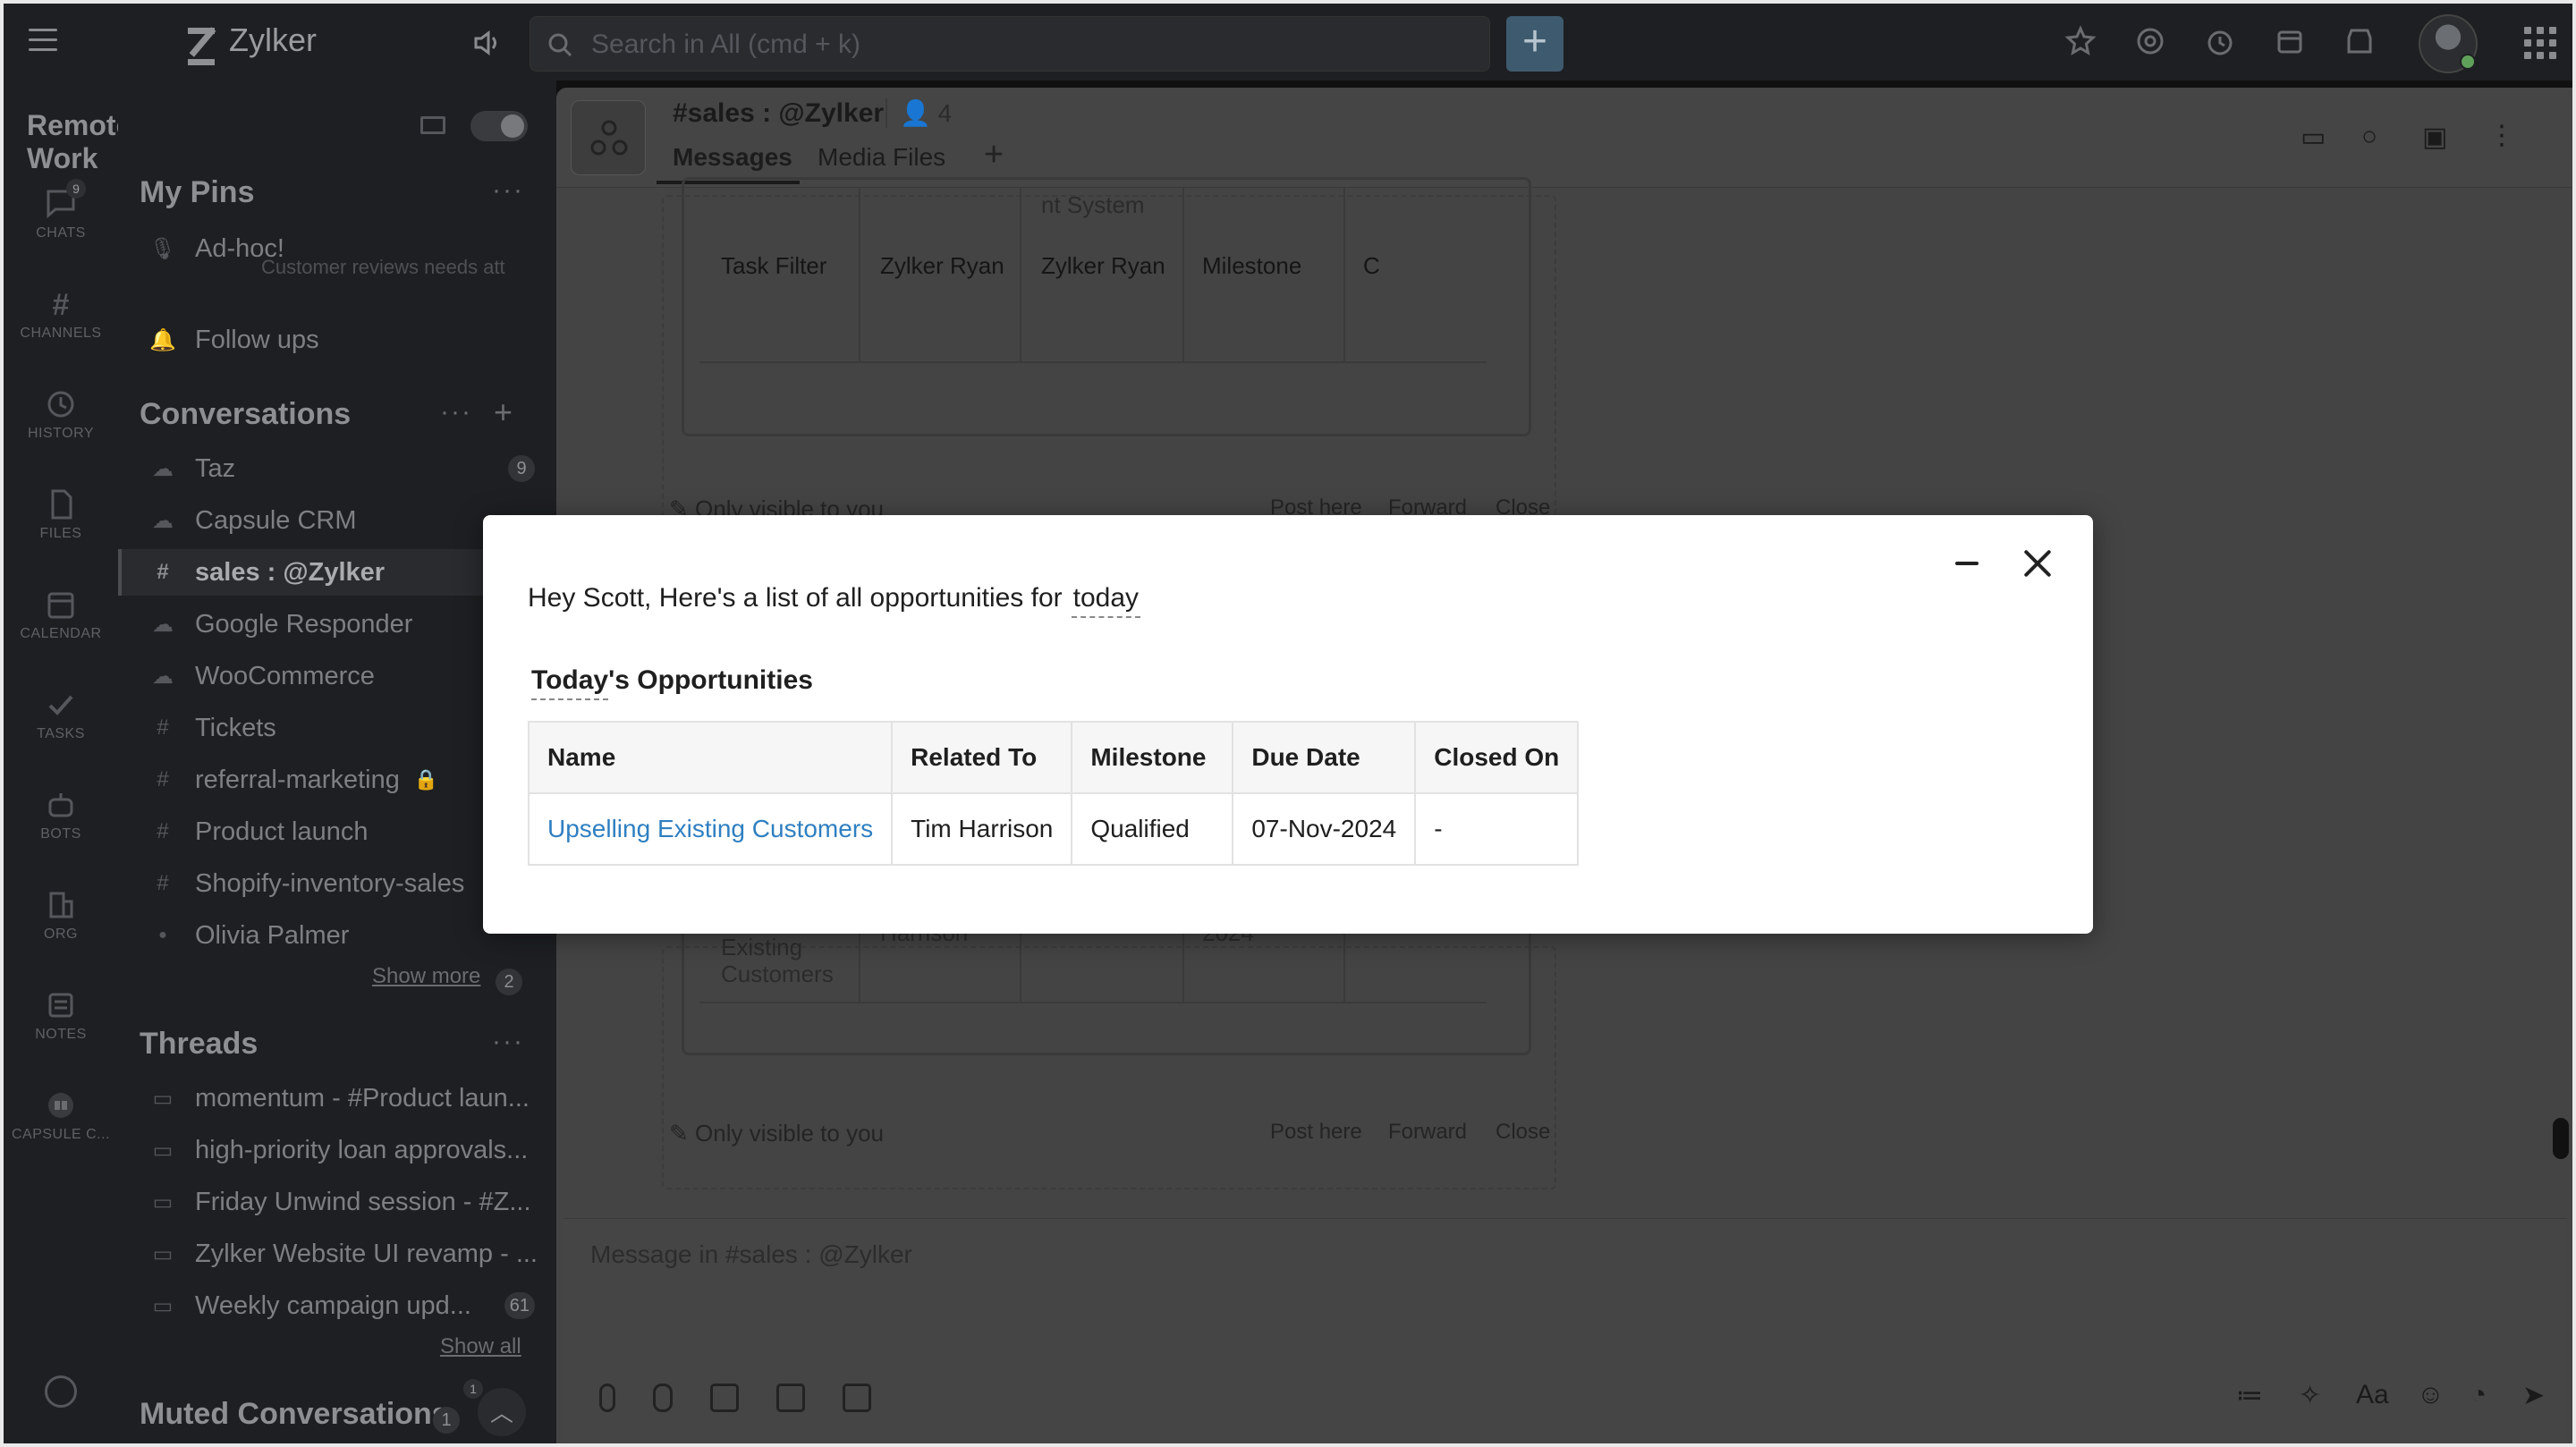 The width and height of the screenshot is (2576, 1447). What do you see at coordinates (1316, 1132) in the screenshot?
I see `post-here-link: Post here` at bounding box center [1316, 1132].